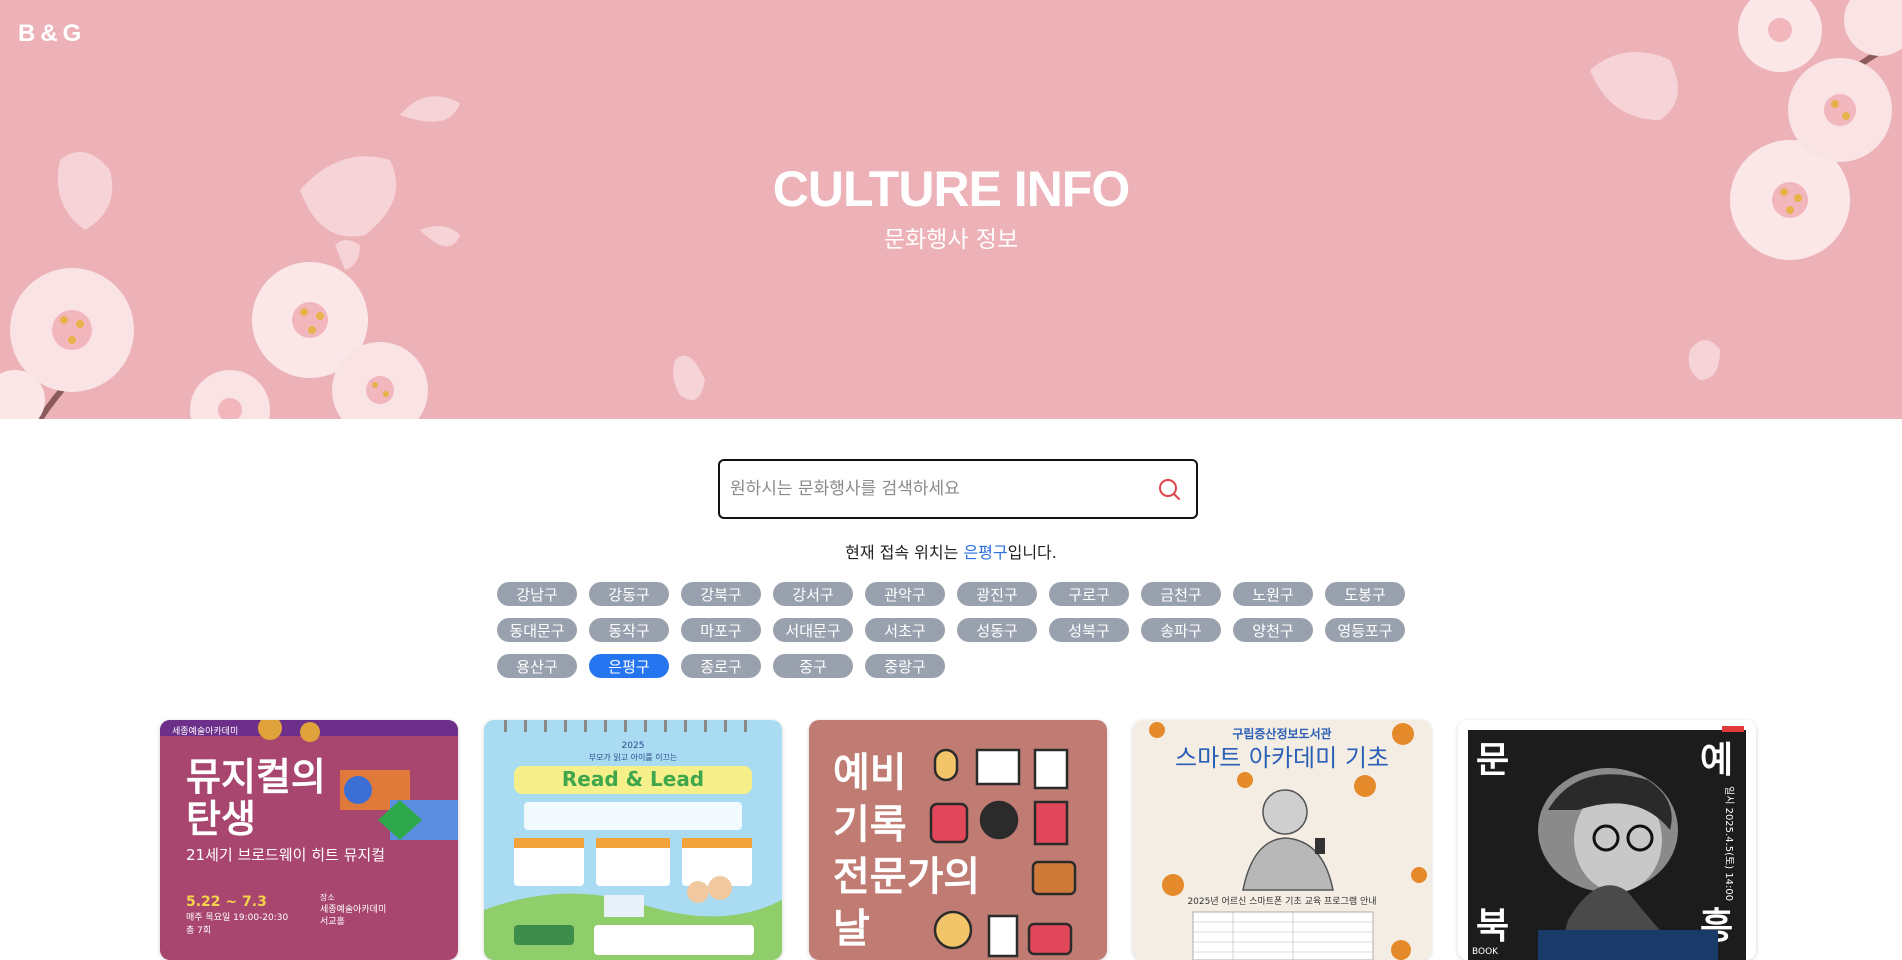 The width and height of the screenshot is (1902, 960). I want to click on poster-caption: 2025년 어르신 스마트폰 기초 교육 프로그램 안내, so click(1281, 901).